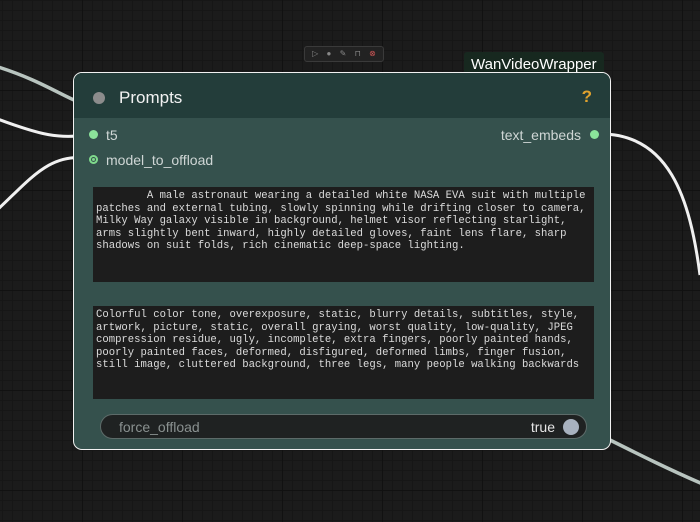  I want to click on bypass-icon: ●, so click(329, 54).